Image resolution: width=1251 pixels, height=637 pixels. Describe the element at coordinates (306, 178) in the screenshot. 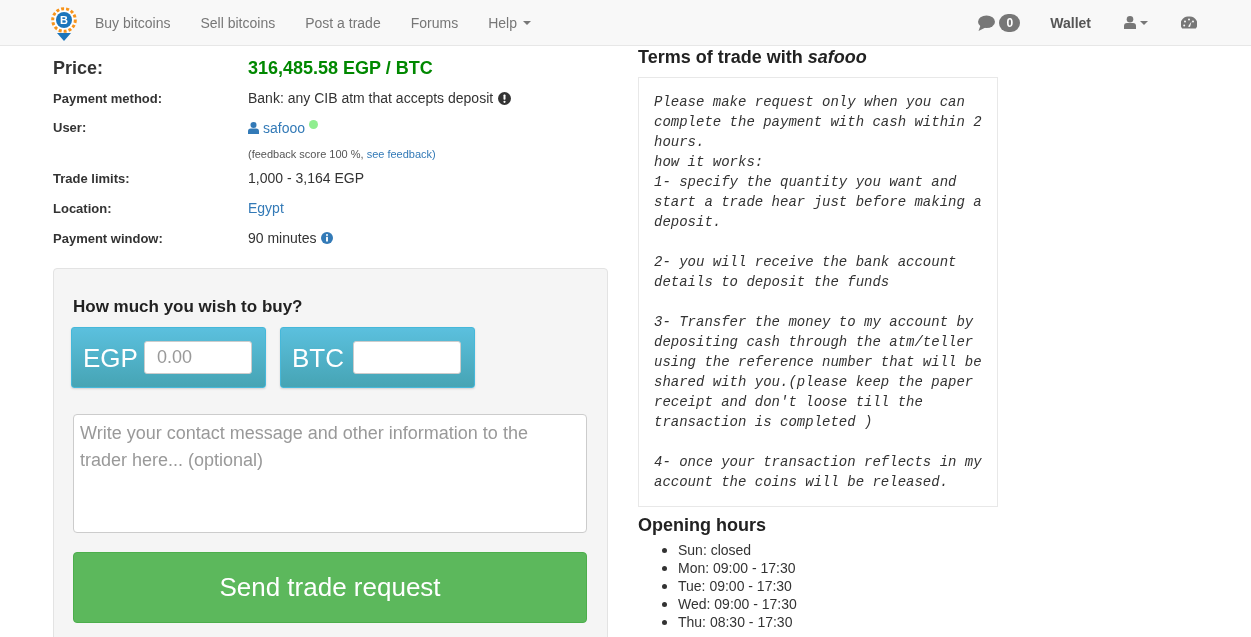

I see `detail-value: 1,000 - 3,164 EGP` at that location.